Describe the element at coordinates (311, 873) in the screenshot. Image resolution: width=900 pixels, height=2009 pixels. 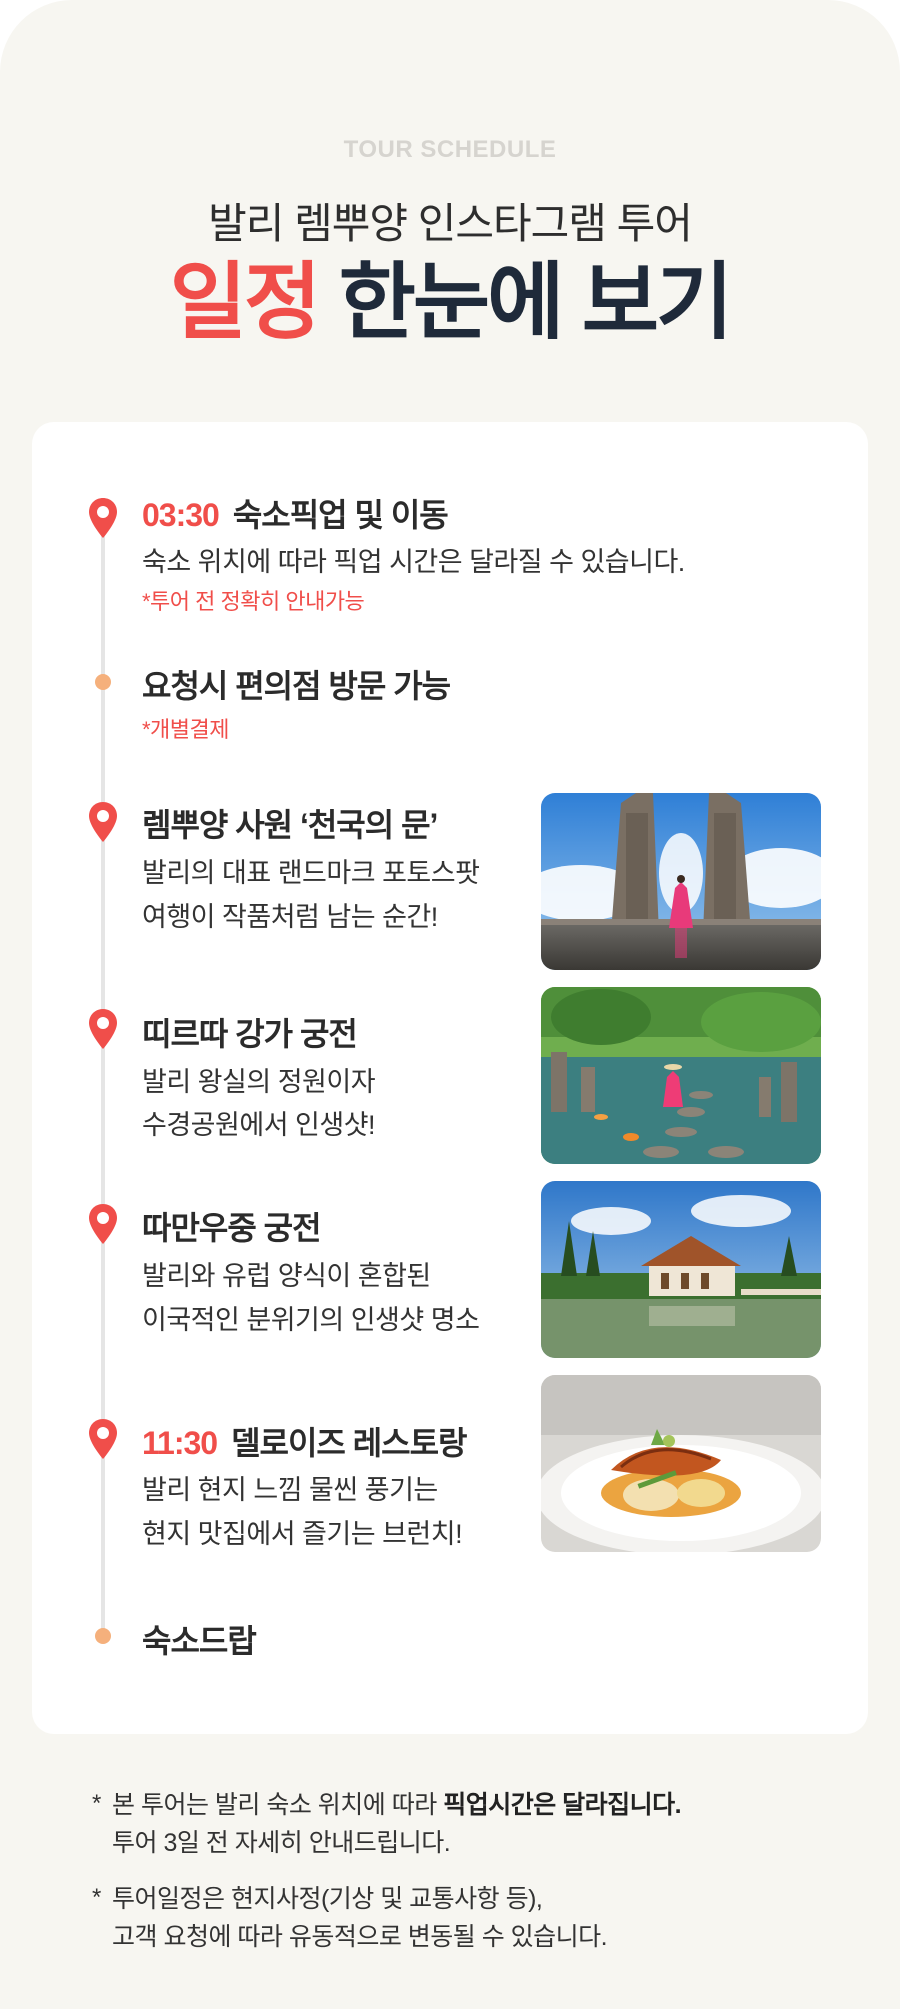
I see `step-description: 발리의 대표 랜드마크 포토스팟` at that location.